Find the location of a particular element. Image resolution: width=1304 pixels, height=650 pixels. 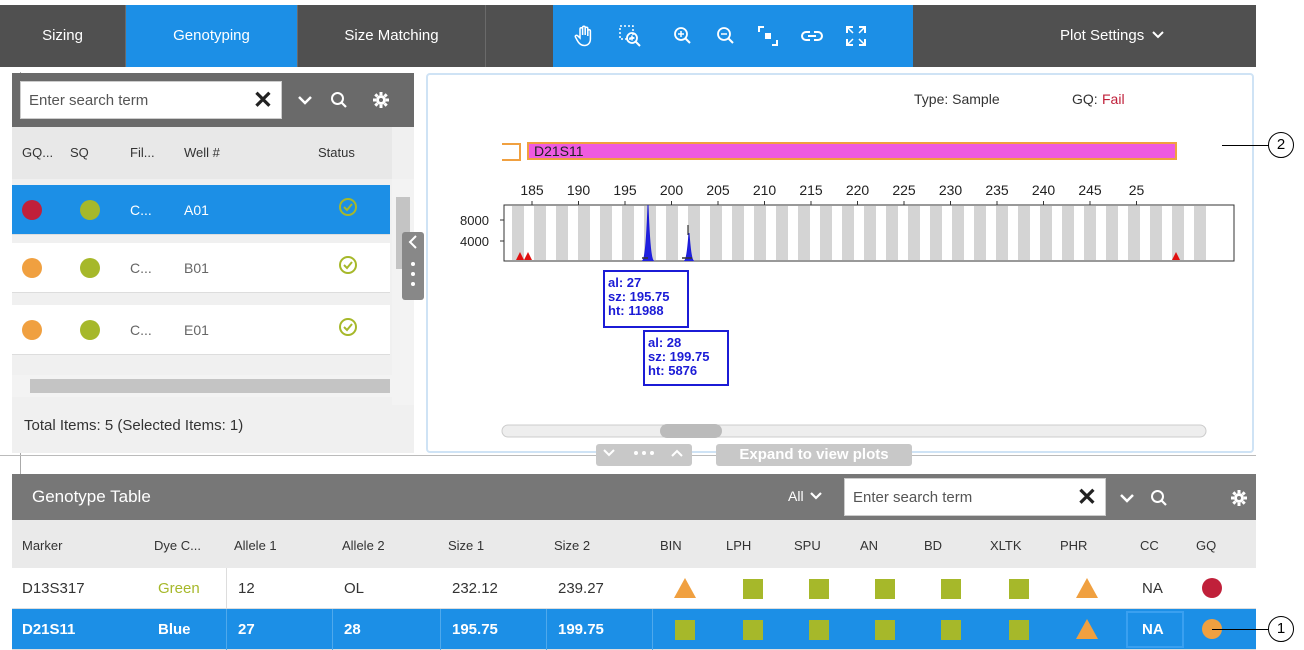

col-phr: PHR is located at coordinates (1073, 545).